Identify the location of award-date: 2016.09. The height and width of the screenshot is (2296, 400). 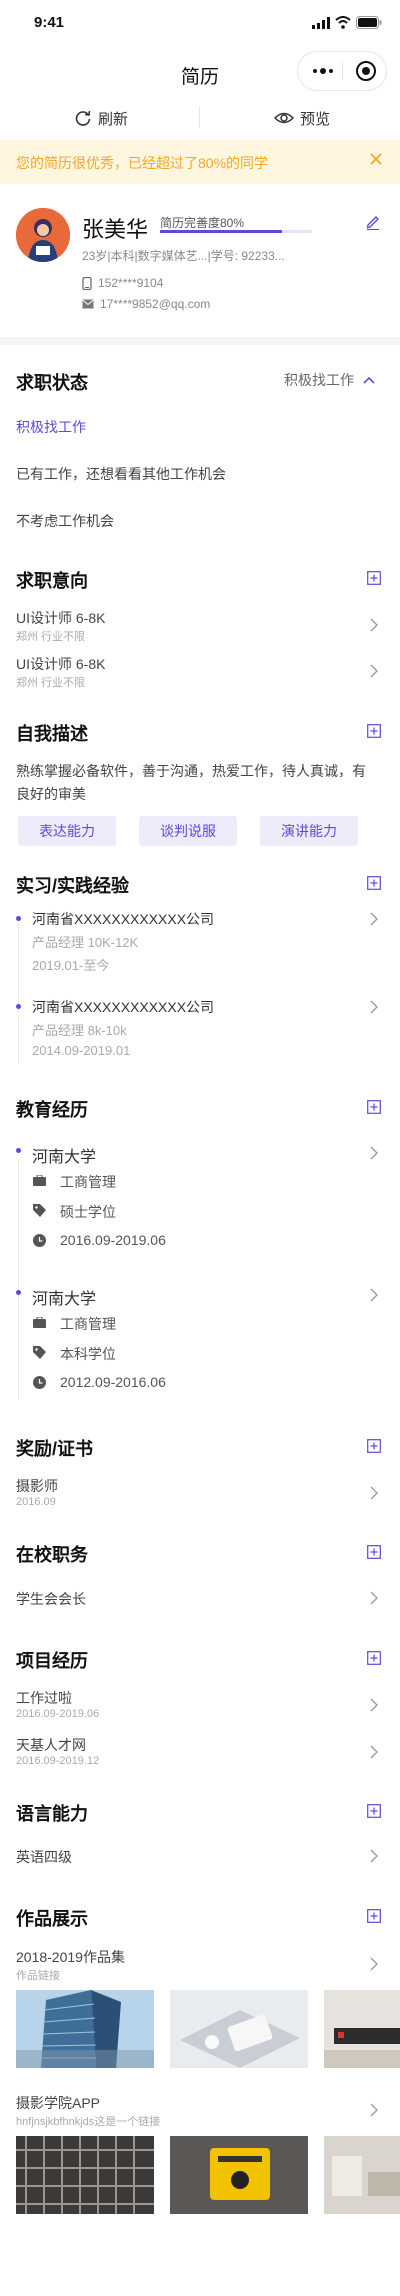
(36, 1502).